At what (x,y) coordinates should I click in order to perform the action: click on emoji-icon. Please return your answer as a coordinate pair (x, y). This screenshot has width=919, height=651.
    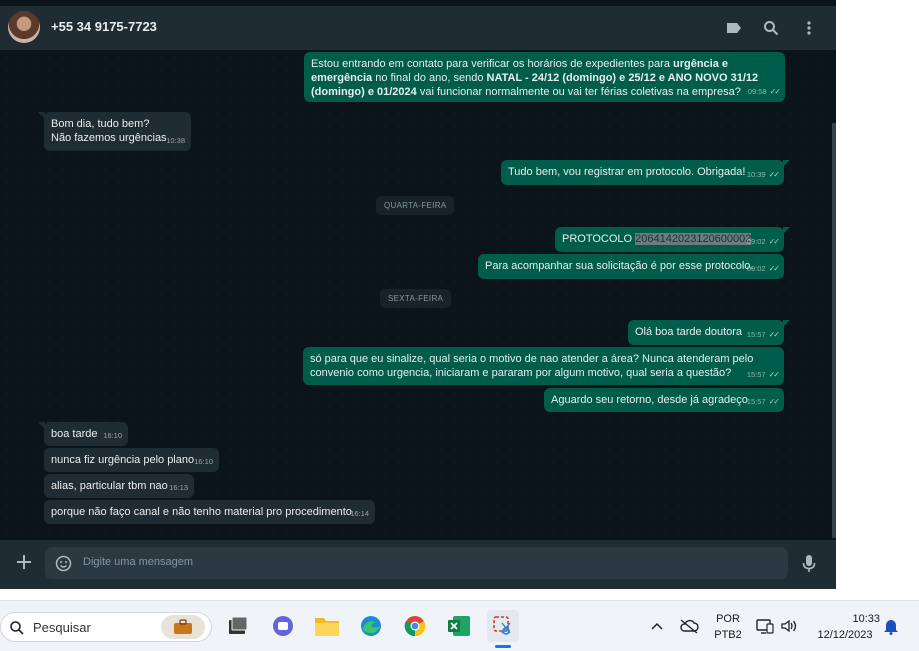
    Looking at the image, I should click on (63, 566).